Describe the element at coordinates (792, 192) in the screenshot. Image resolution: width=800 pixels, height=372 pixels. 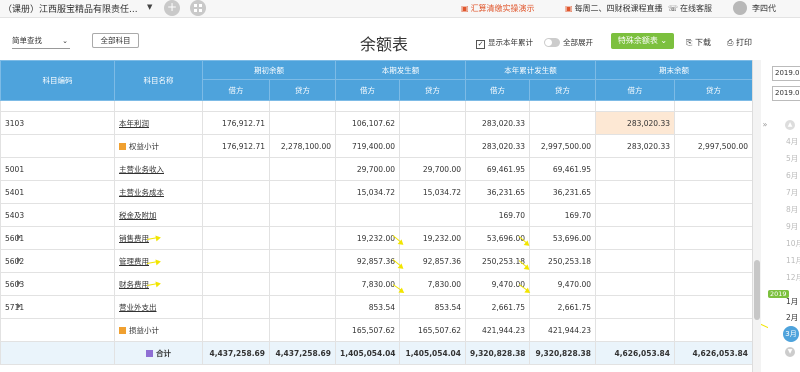
I see `month-item: 7月` at that location.